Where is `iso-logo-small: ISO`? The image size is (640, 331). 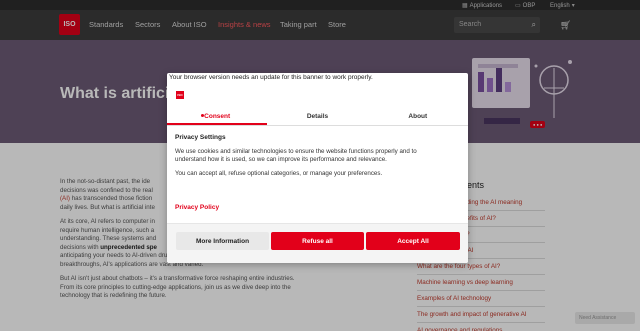 iso-logo-small: ISO is located at coordinates (180, 95).